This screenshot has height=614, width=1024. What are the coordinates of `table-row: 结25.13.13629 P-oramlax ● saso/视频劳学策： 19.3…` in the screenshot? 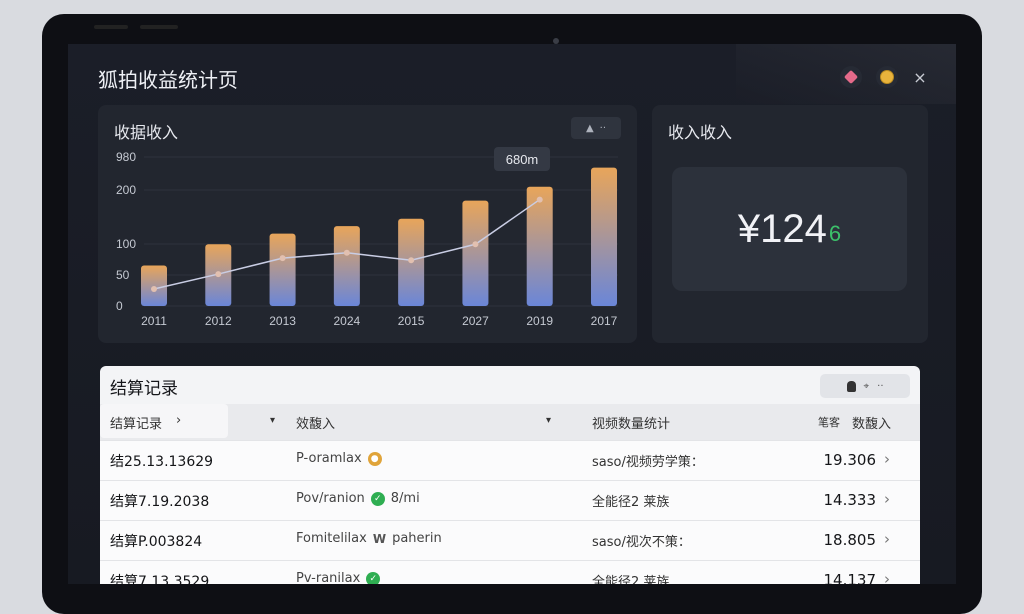 It's located at (510, 460).